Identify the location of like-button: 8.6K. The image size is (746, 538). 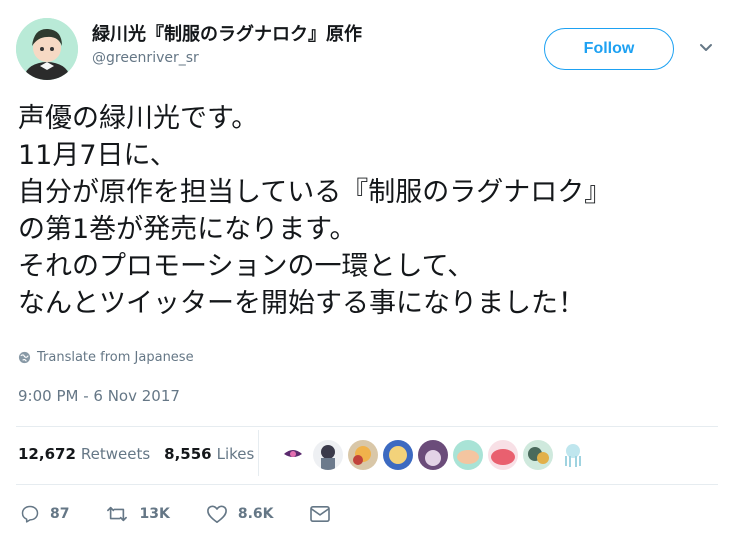
(240, 514).